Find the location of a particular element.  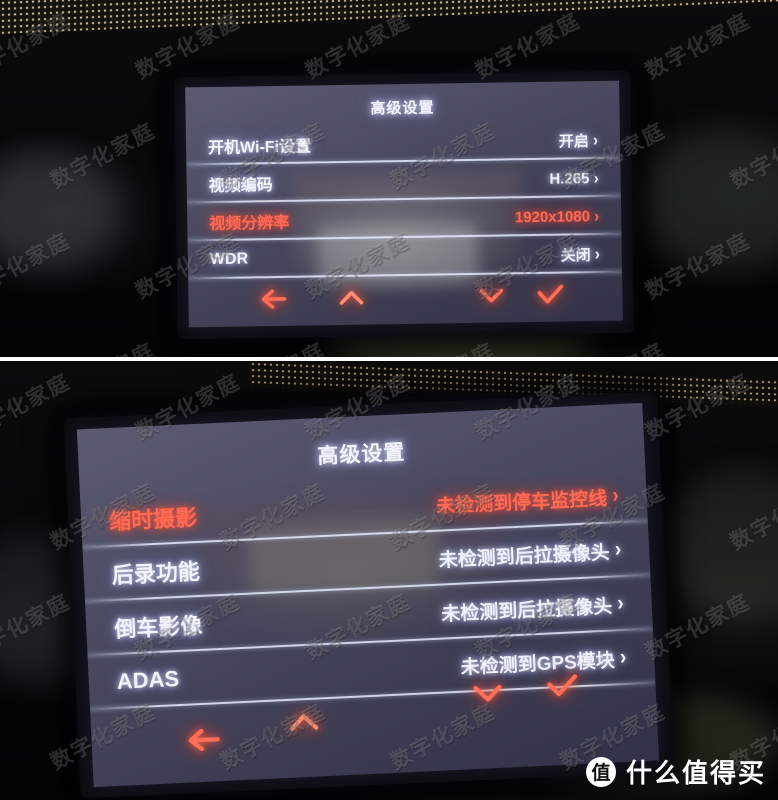

setting-label: 后录功能 is located at coordinates (156, 573).